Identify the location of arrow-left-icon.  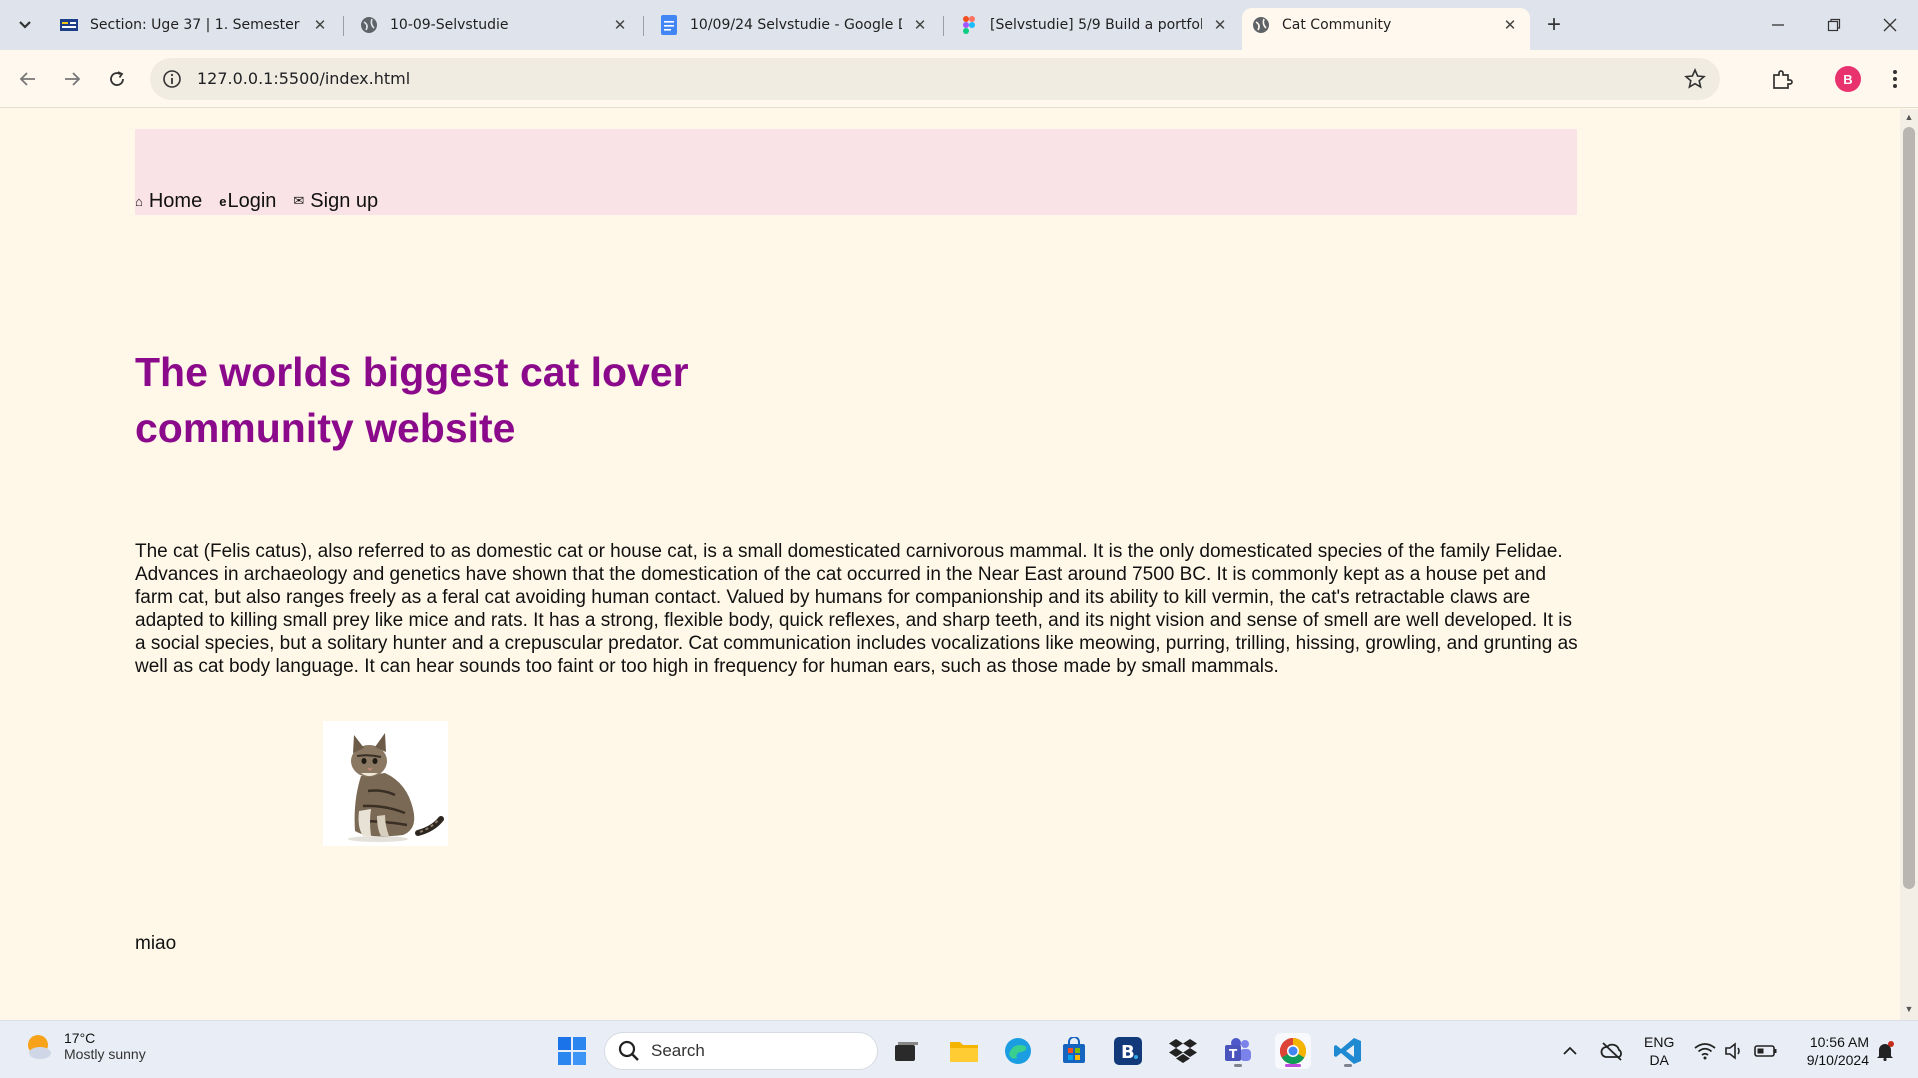
(27, 79).